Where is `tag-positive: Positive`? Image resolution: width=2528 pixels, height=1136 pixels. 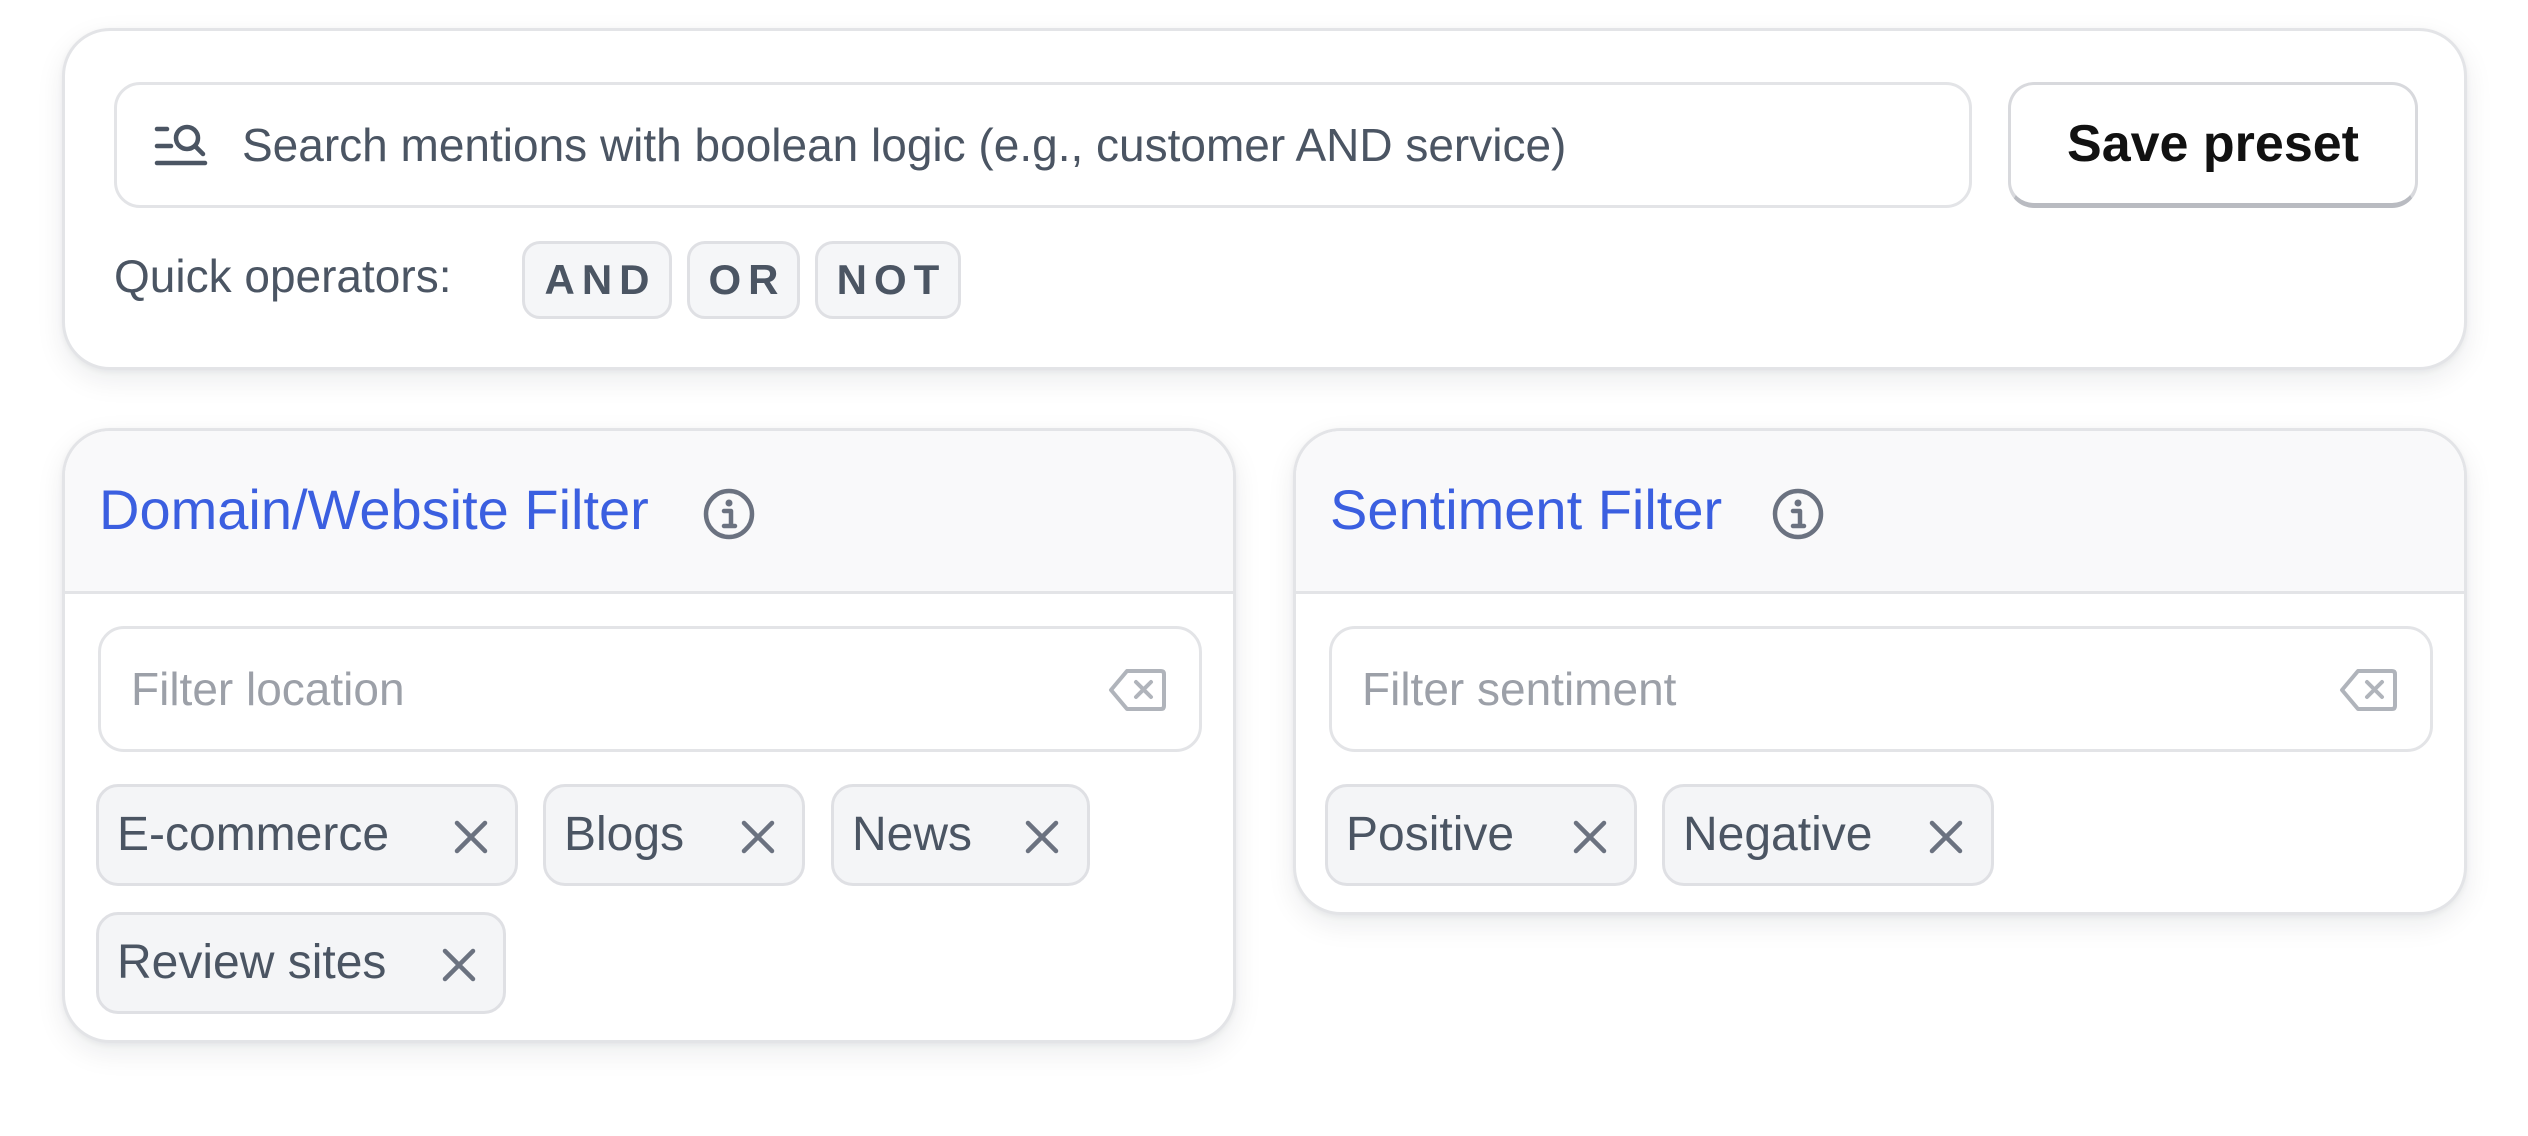
tag-positive: Positive is located at coordinates (1481, 835).